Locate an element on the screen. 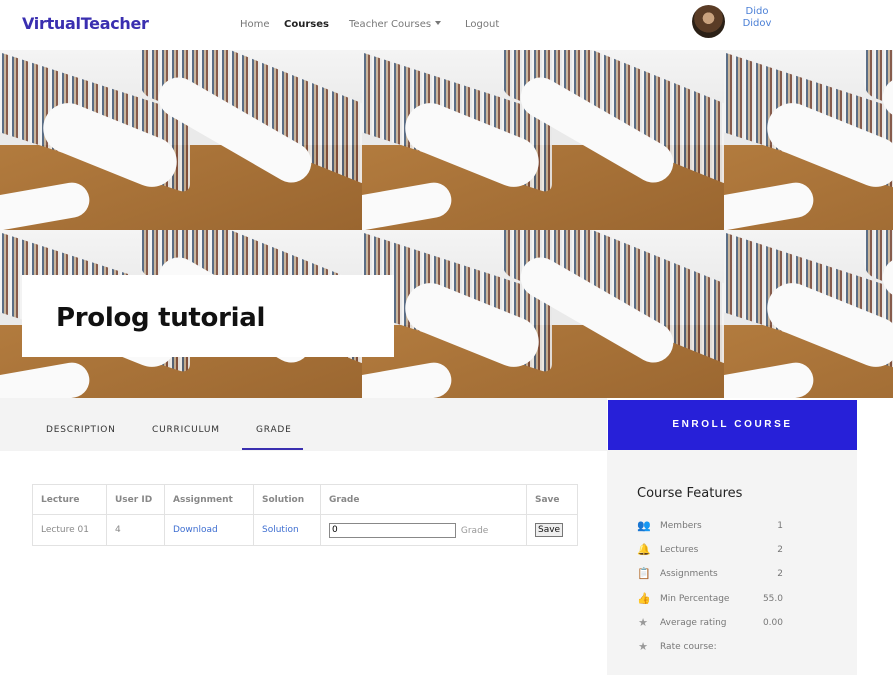  brand-logo: VirtualTeacher is located at coordinates (85, 23).